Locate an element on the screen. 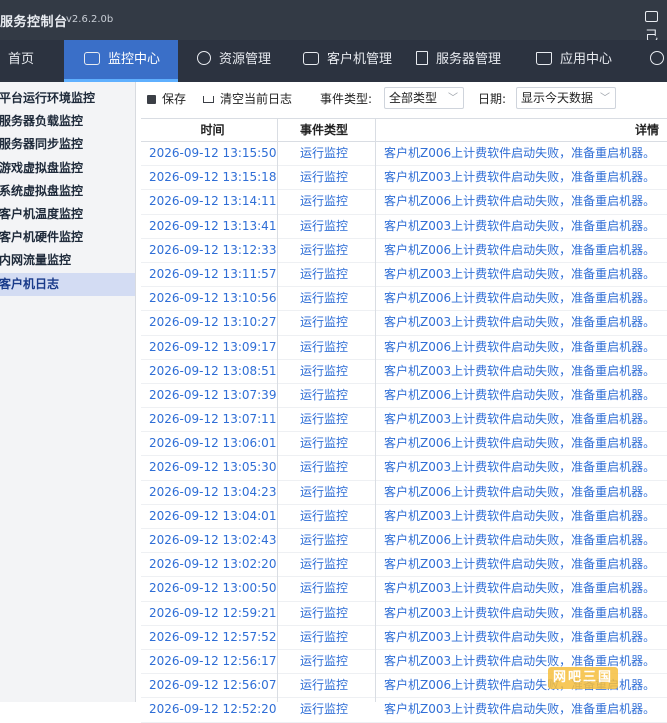 The height and width of the screenshot is (723, 667). sidebar-item-client-log: 客户机日志 is located at coordinates (67, 284).